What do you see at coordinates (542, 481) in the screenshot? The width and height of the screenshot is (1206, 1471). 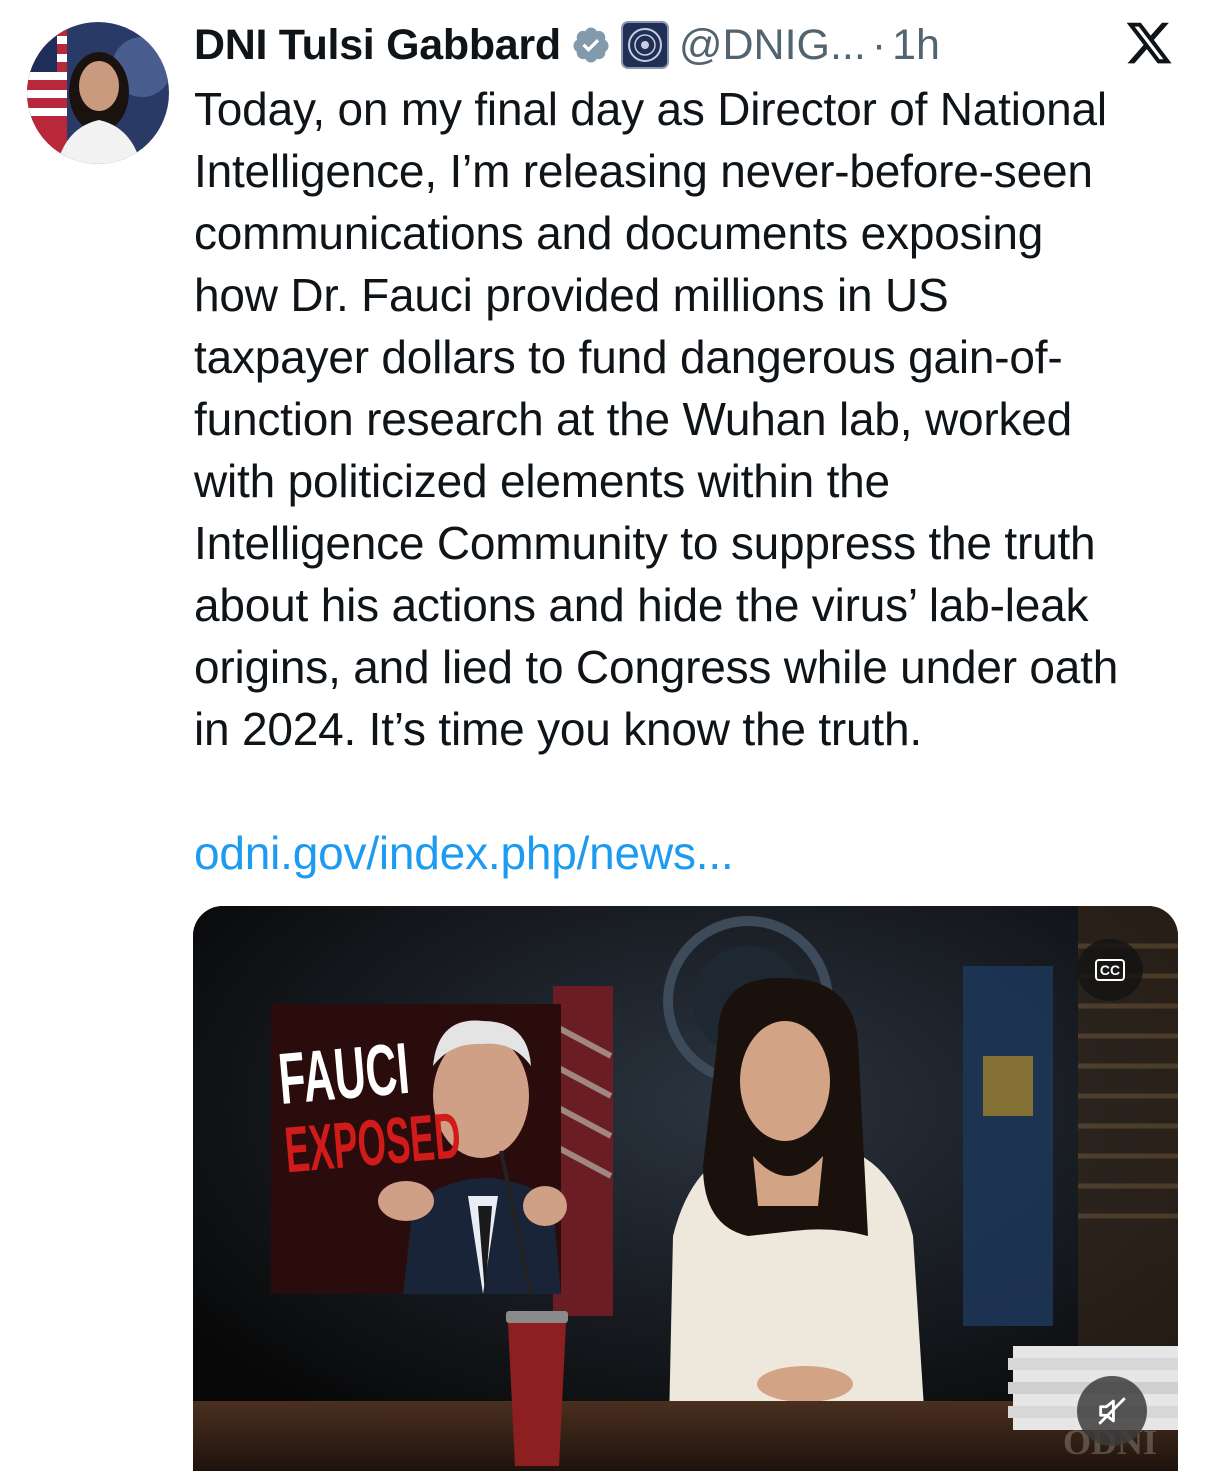 I see `tweet-line: with politicized elements within the` at bounding box center [542, 481].